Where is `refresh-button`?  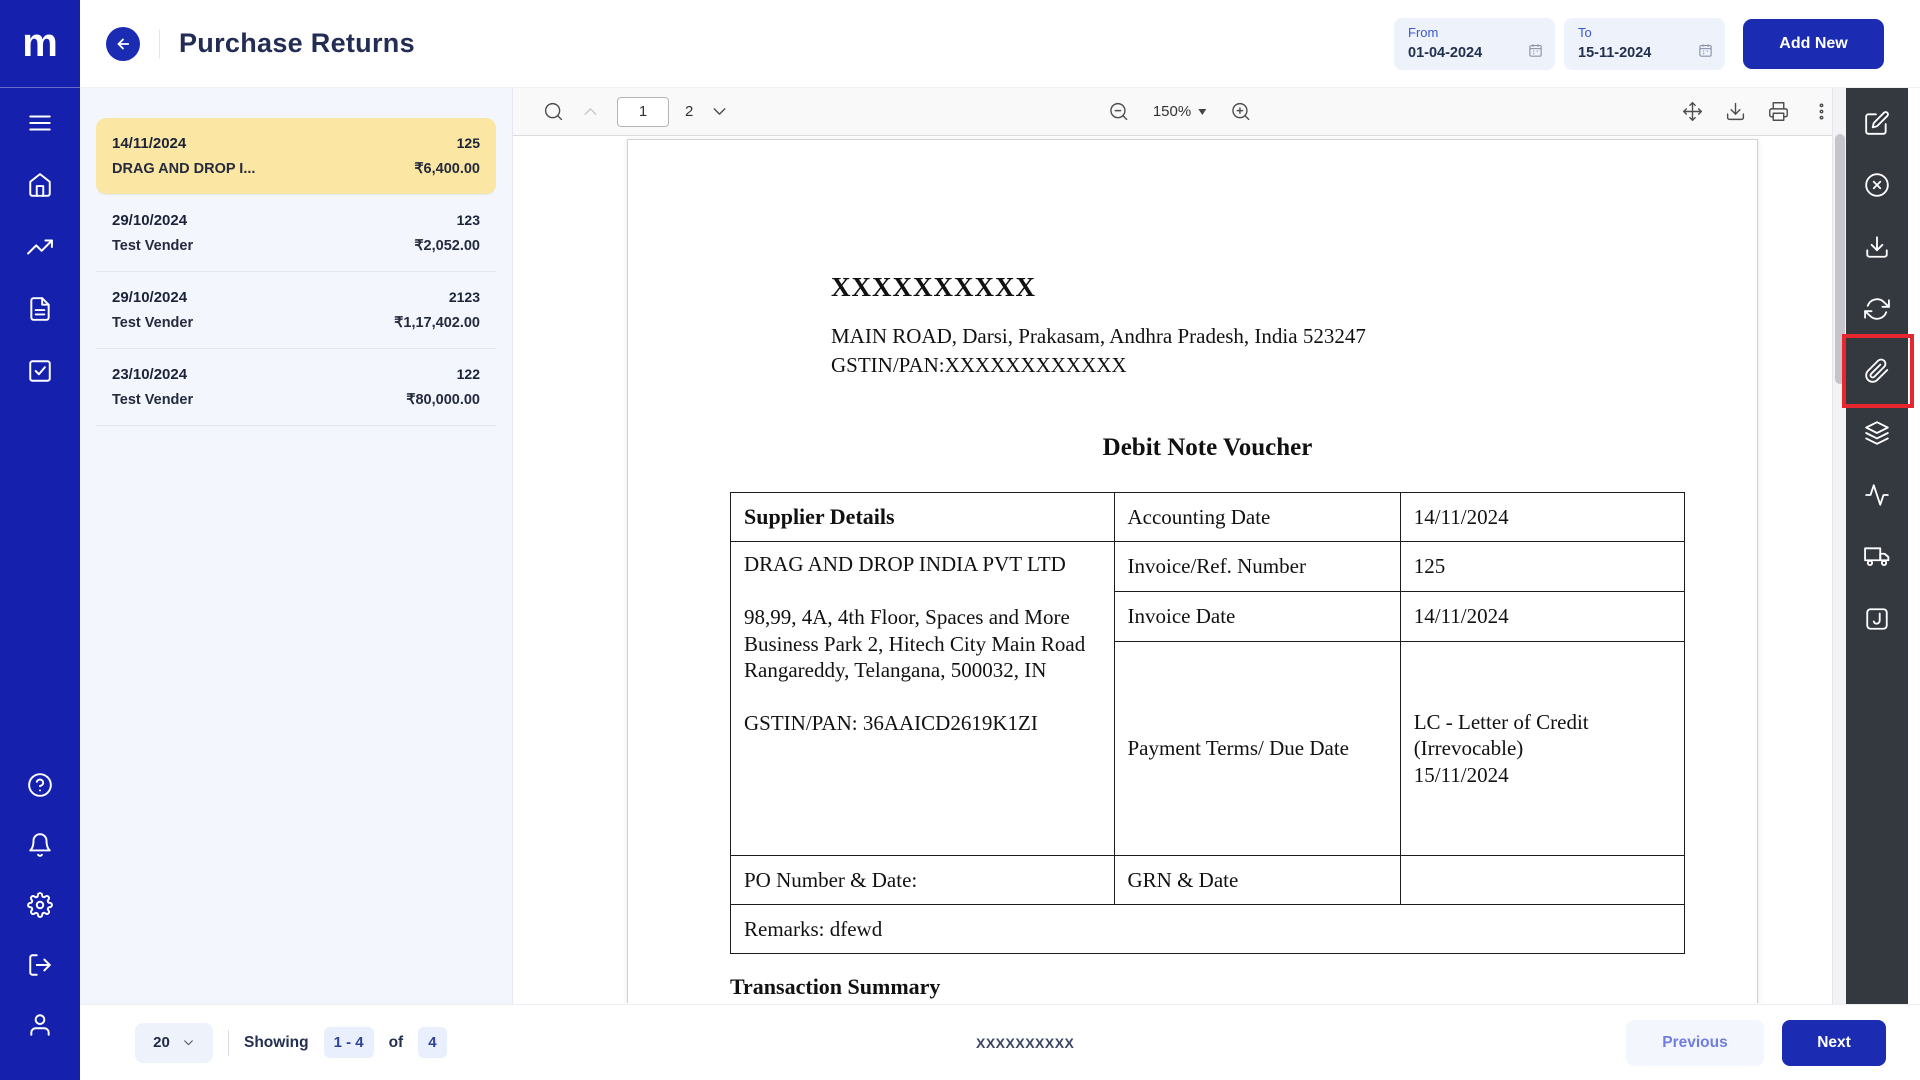
refresh-button is located at coordinates (1877, 309).